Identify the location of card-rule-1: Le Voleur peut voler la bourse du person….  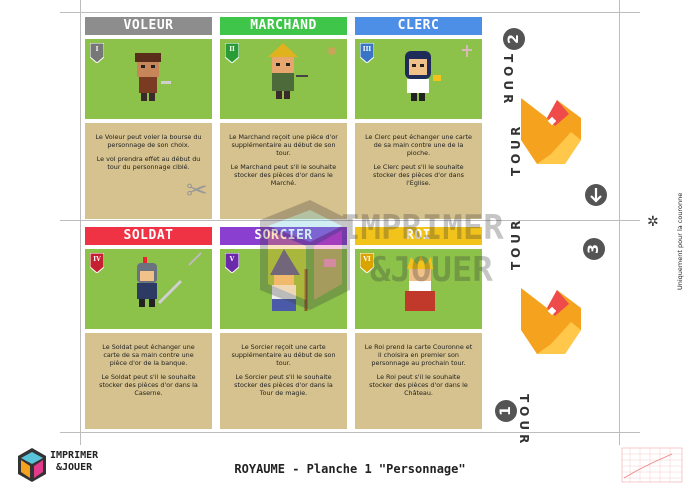
(148, 141).